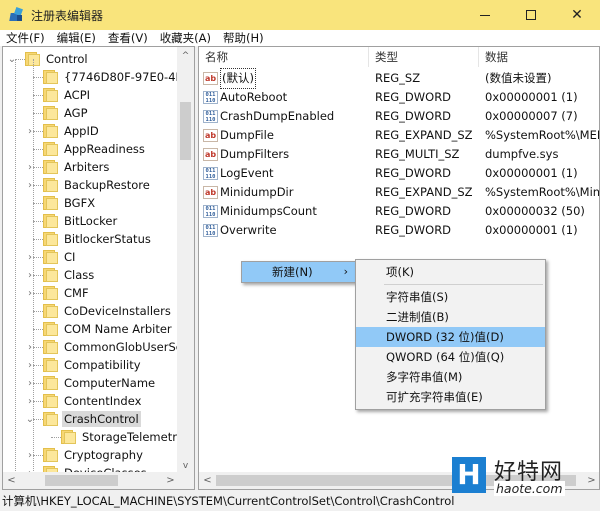 This screenshot has width=600, height=511. I want to click on tree-item: › Compatibility, so click(91, 365).